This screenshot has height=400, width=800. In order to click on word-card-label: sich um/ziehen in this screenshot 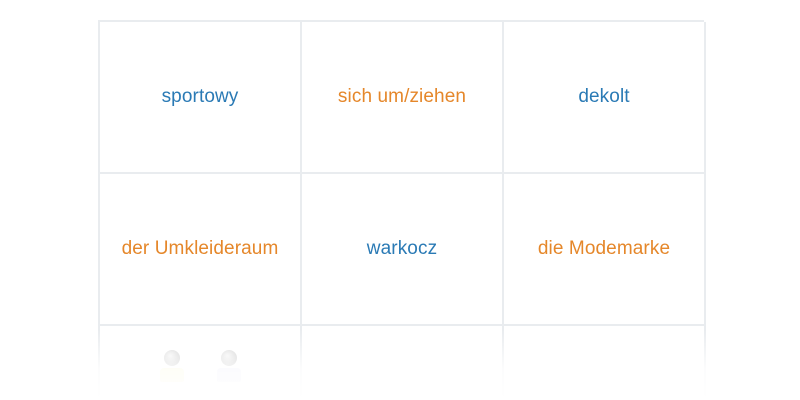, I will do `click(402, 96)`.